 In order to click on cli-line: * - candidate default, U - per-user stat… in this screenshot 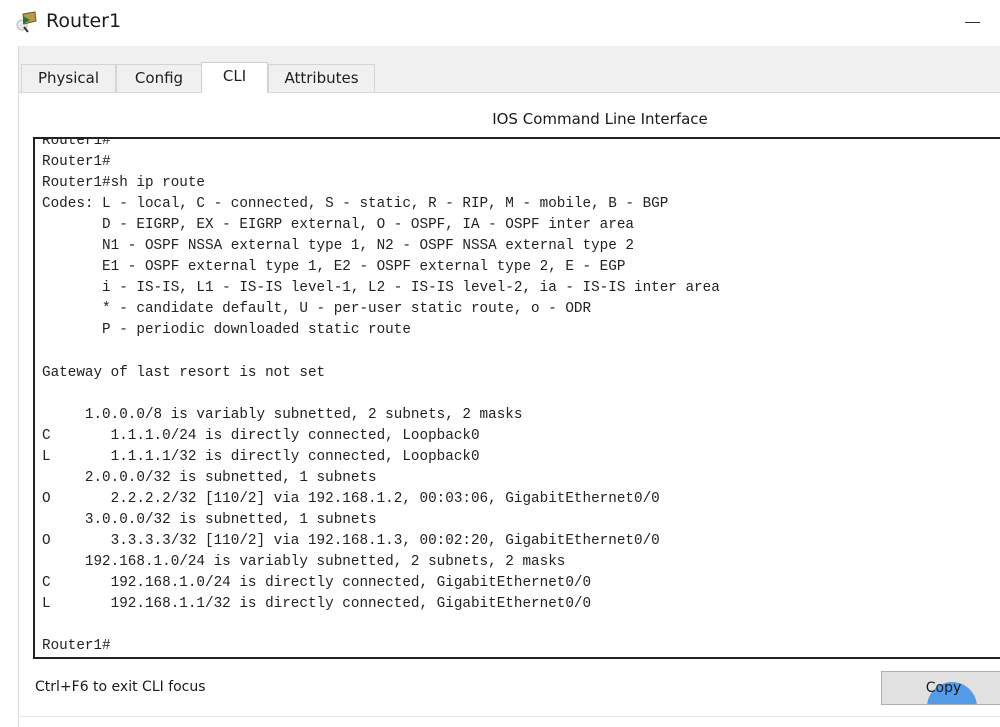, I will do `click(317, 309)`.